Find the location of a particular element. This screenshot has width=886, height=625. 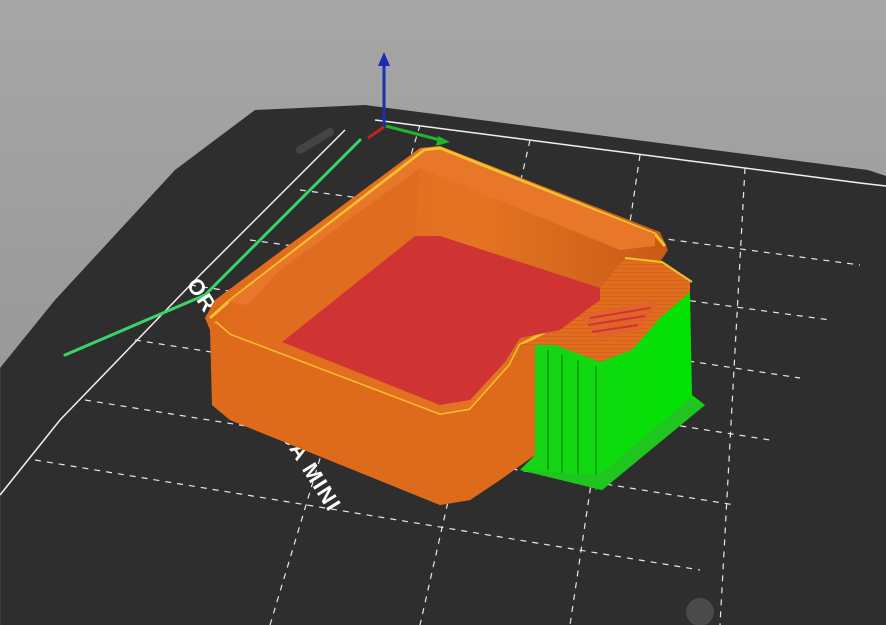

z-axis-arrow-icon is located at coordinates (384, 59).